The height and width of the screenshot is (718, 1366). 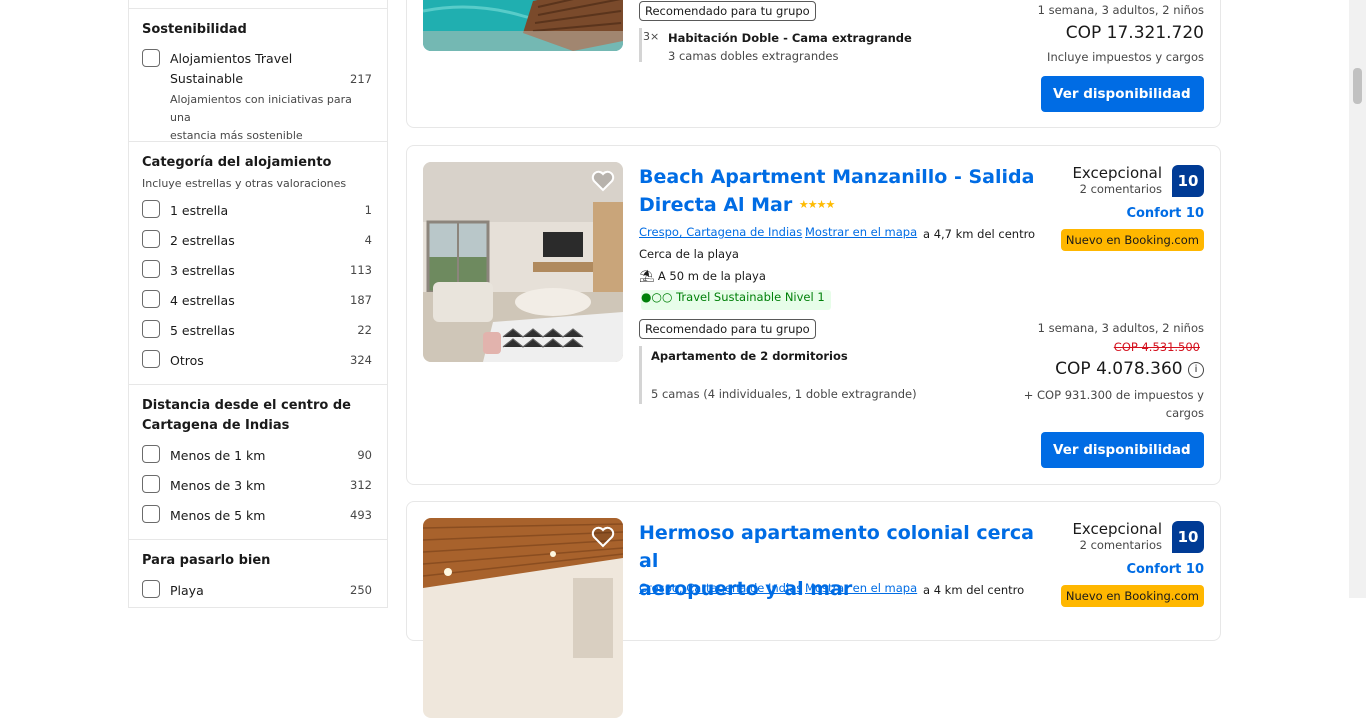 What do you see at coordinates (361, 515) in the screenshot?
I see `filter-count: 493` at bounding box center [361, 515].